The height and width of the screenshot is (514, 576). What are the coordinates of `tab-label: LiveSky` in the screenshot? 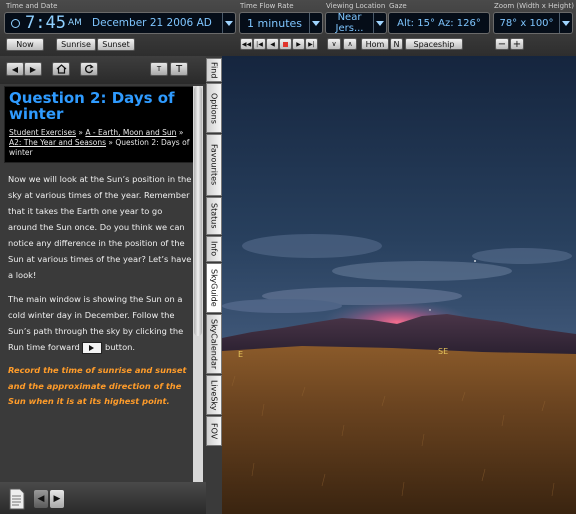 It's located at (214, 395).